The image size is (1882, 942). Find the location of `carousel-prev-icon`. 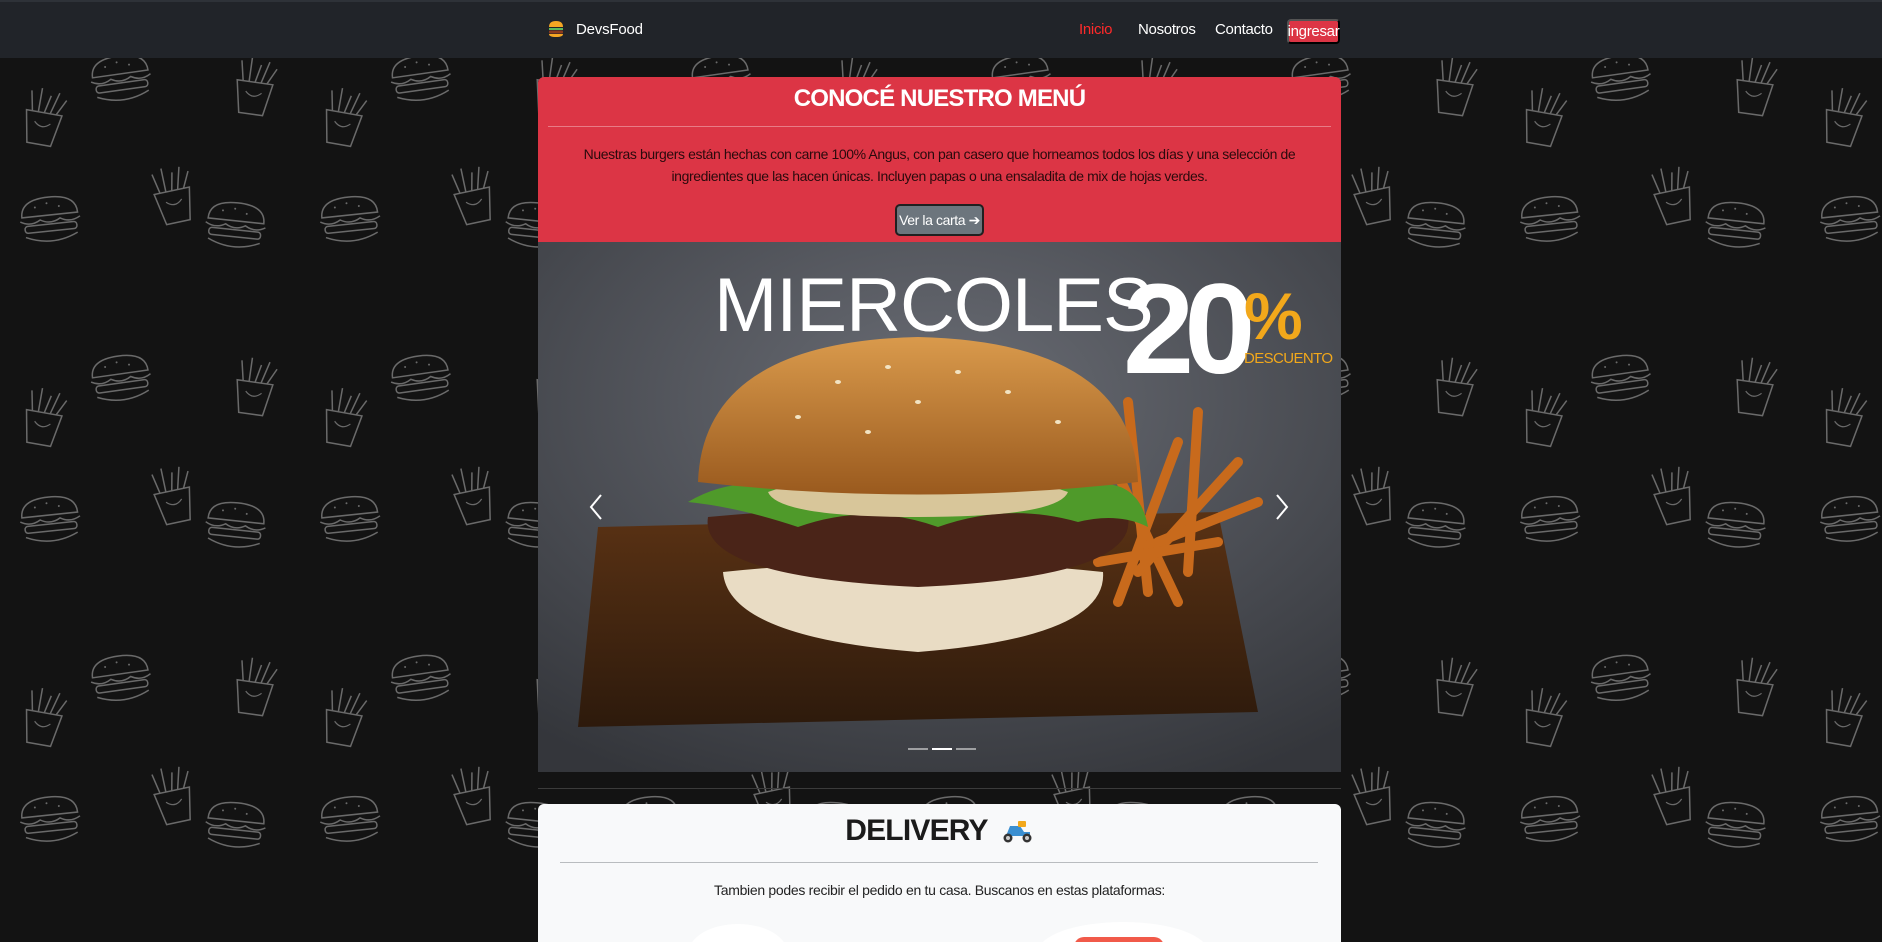

carousel-prev-icon is located at coordinates (596, 507).